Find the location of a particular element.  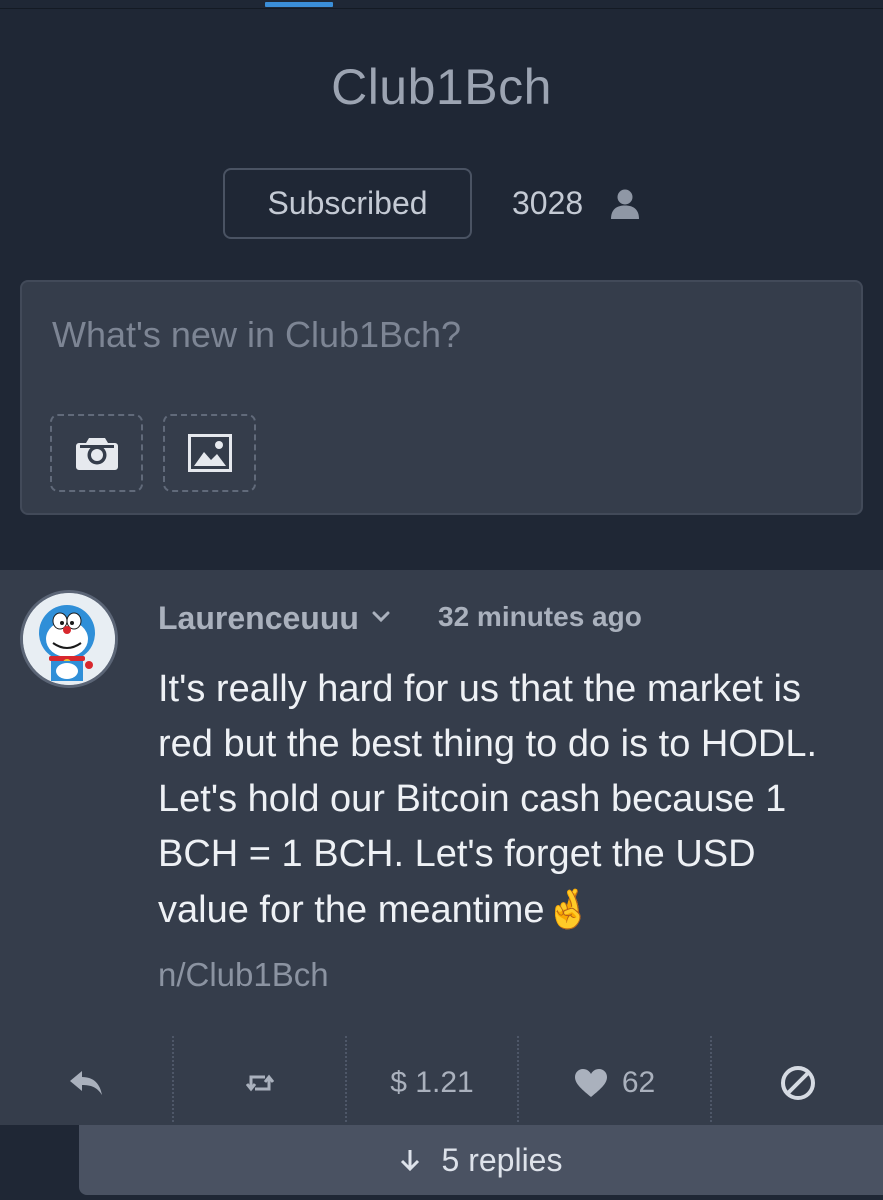

image-upload-button is located at coordinates (209, 453).